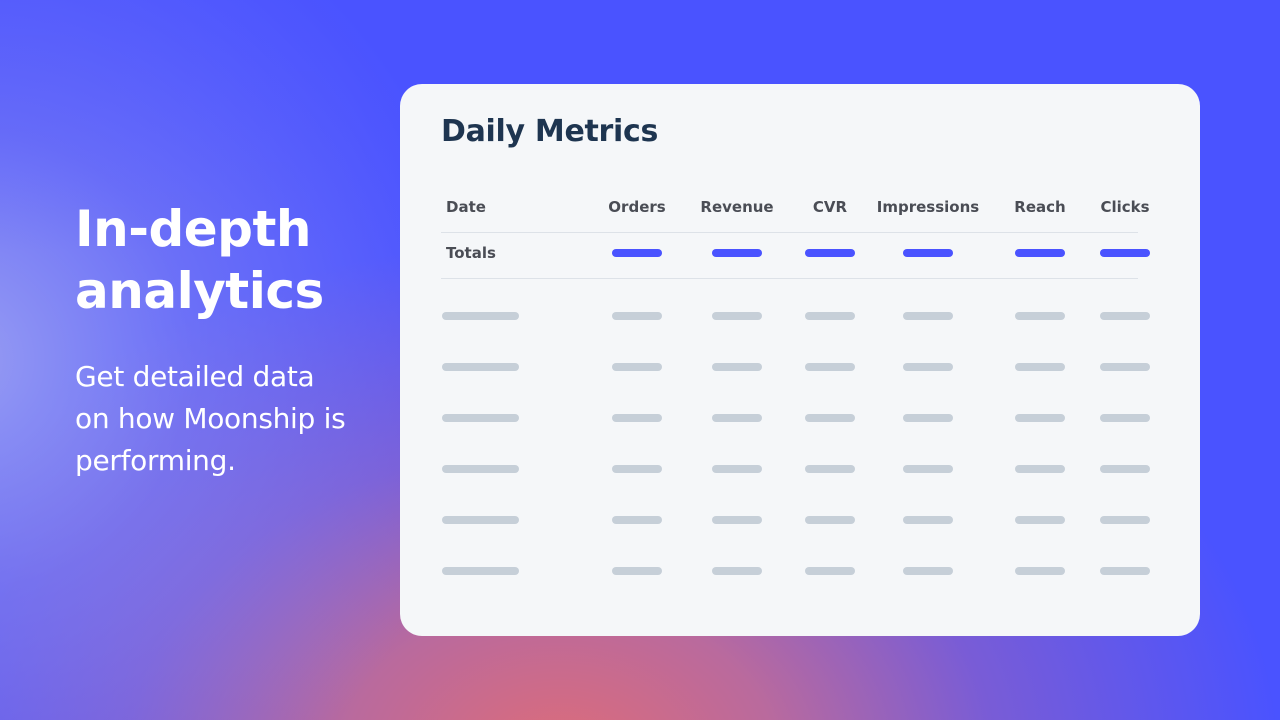 This screenshot has height=720, width=1280. What do you see at coordinates (550, 131) in the screenshot?
I see `card-title: Daily Metrics` at bounding box center [550, 131].